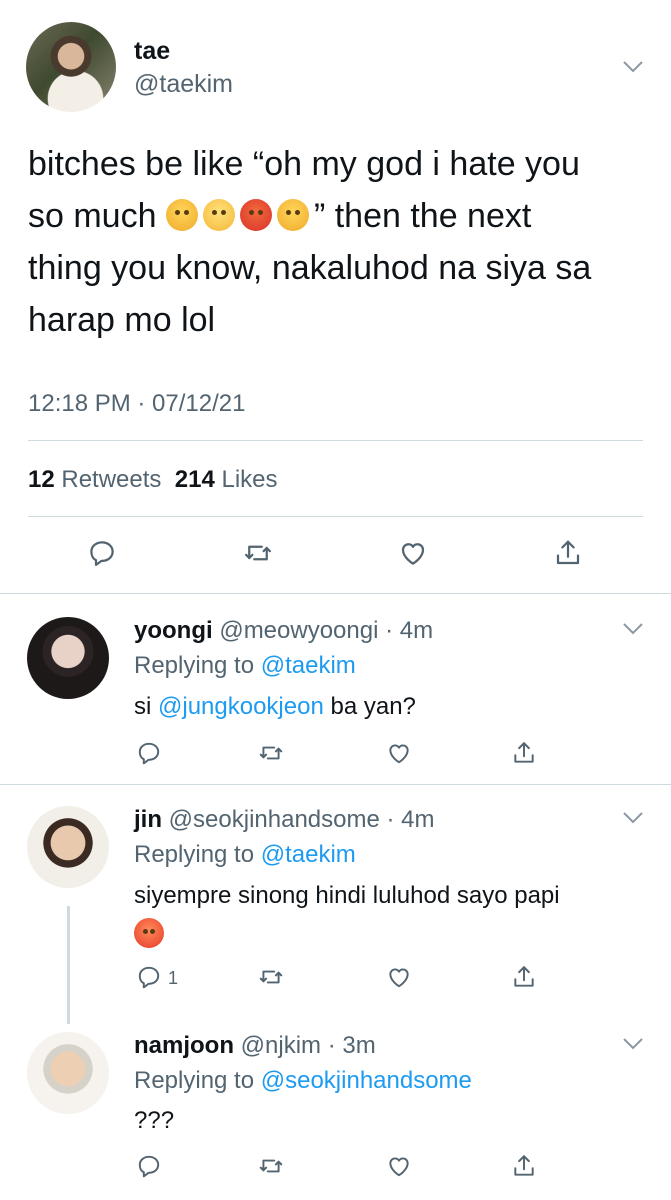  What do you see at coordinates (347, 895) in the screenshot?
I see `reply-text: siyempre sinong hindi luluhod sayo papi` at bounding box center [347, 895].